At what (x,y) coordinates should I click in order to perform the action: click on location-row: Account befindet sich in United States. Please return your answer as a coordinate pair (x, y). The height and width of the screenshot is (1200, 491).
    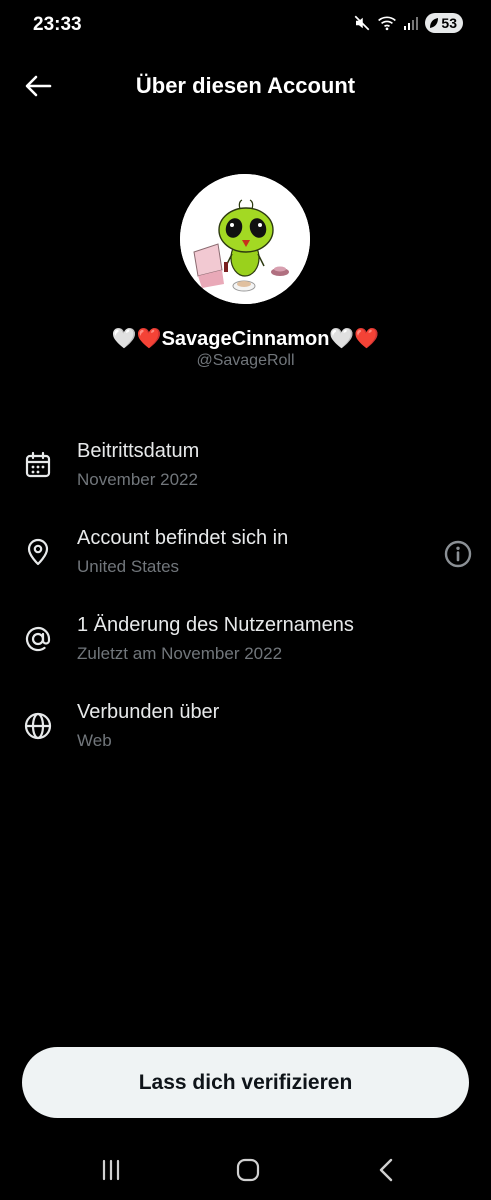
    Looking at the image, I should click on (245, 559).